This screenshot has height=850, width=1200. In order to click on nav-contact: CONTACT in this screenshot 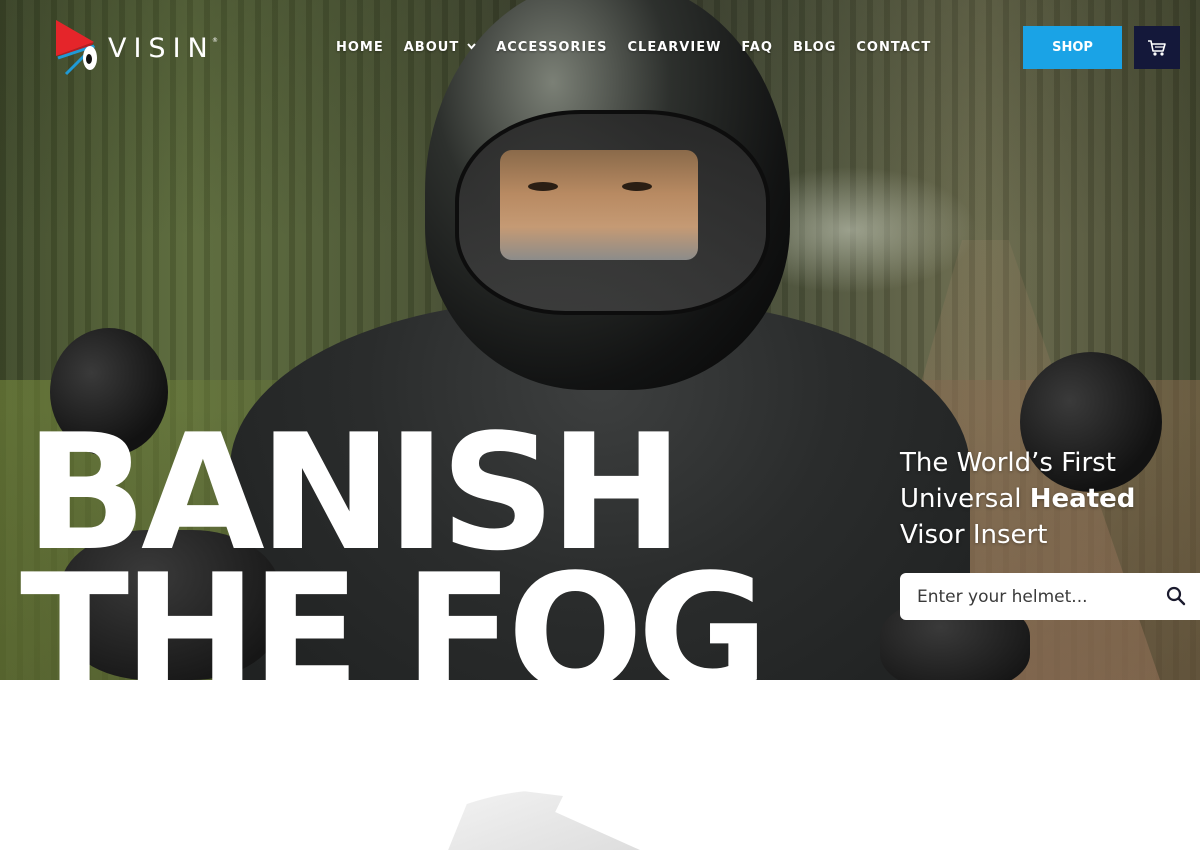, I will do `click(893, 47)`.